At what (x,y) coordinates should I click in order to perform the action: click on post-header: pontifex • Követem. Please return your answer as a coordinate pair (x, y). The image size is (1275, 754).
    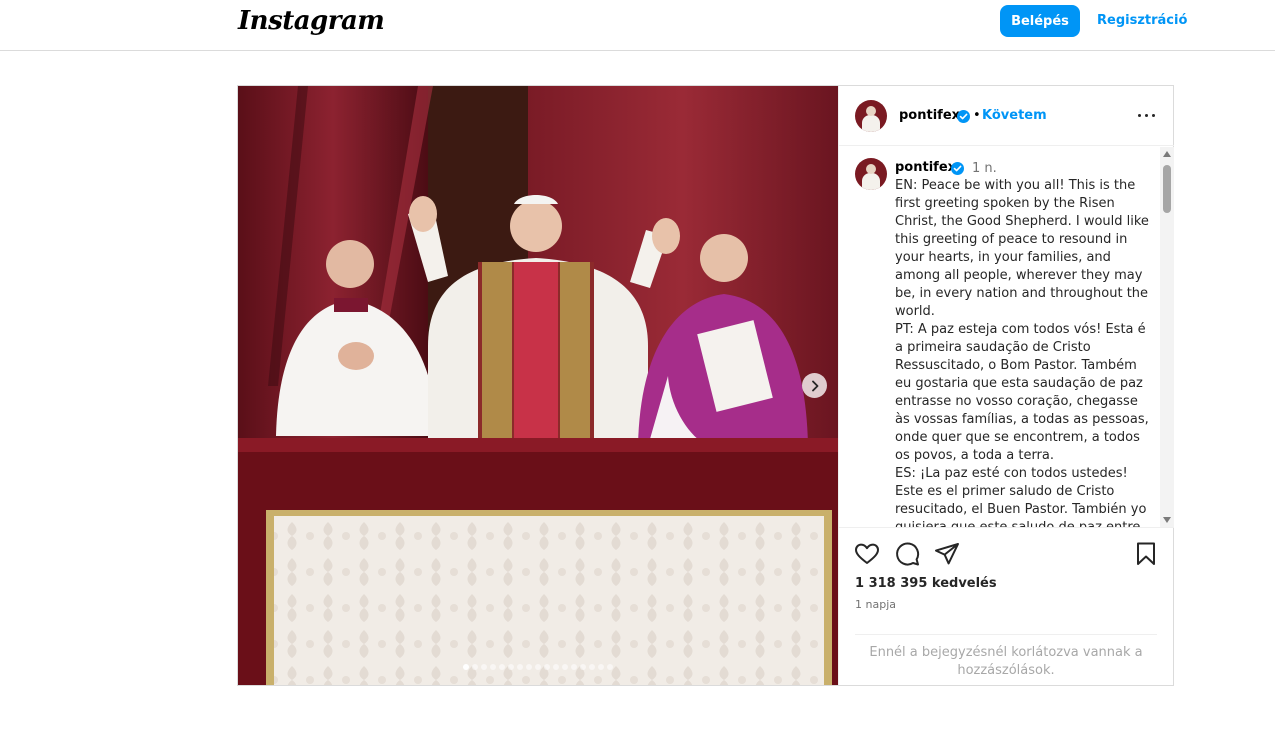
    Looking at the image, I should click on (1006, 116).